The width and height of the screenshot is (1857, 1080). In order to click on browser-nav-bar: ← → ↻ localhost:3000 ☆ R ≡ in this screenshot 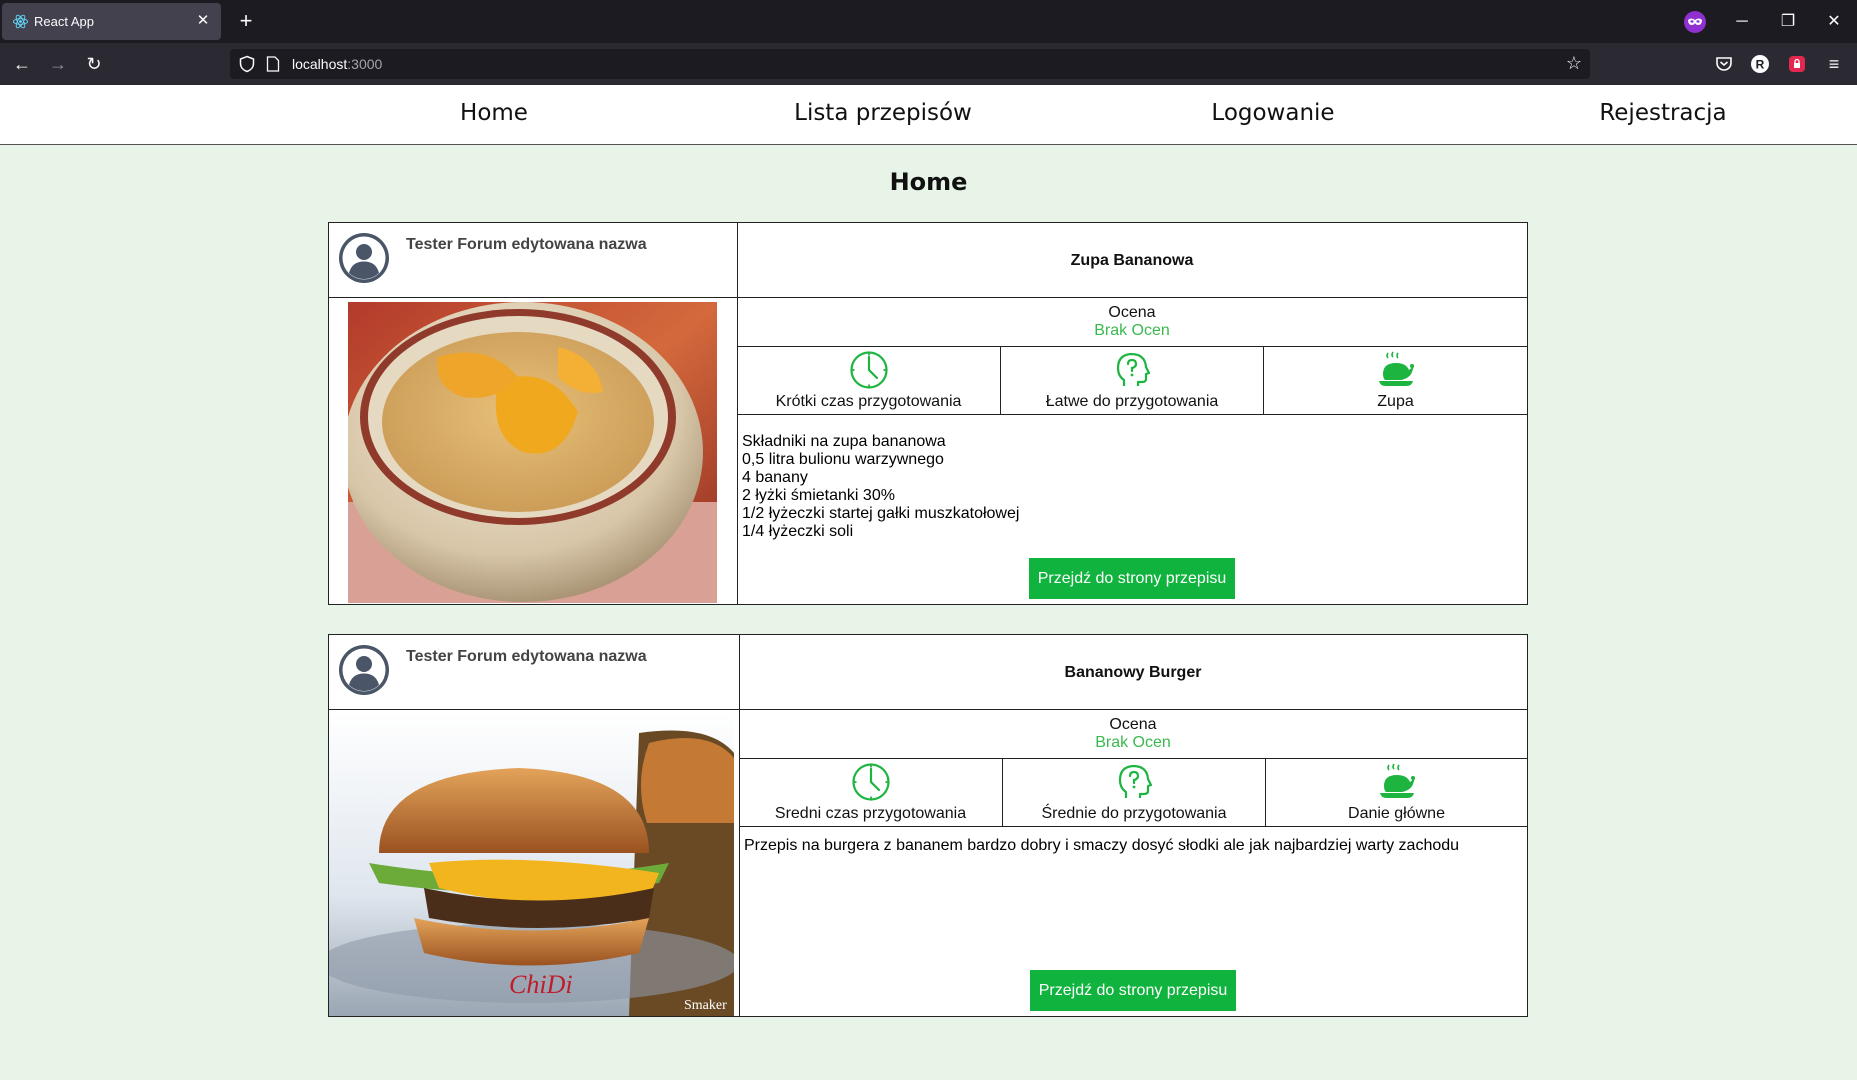, I will do `click(928, 64)`.